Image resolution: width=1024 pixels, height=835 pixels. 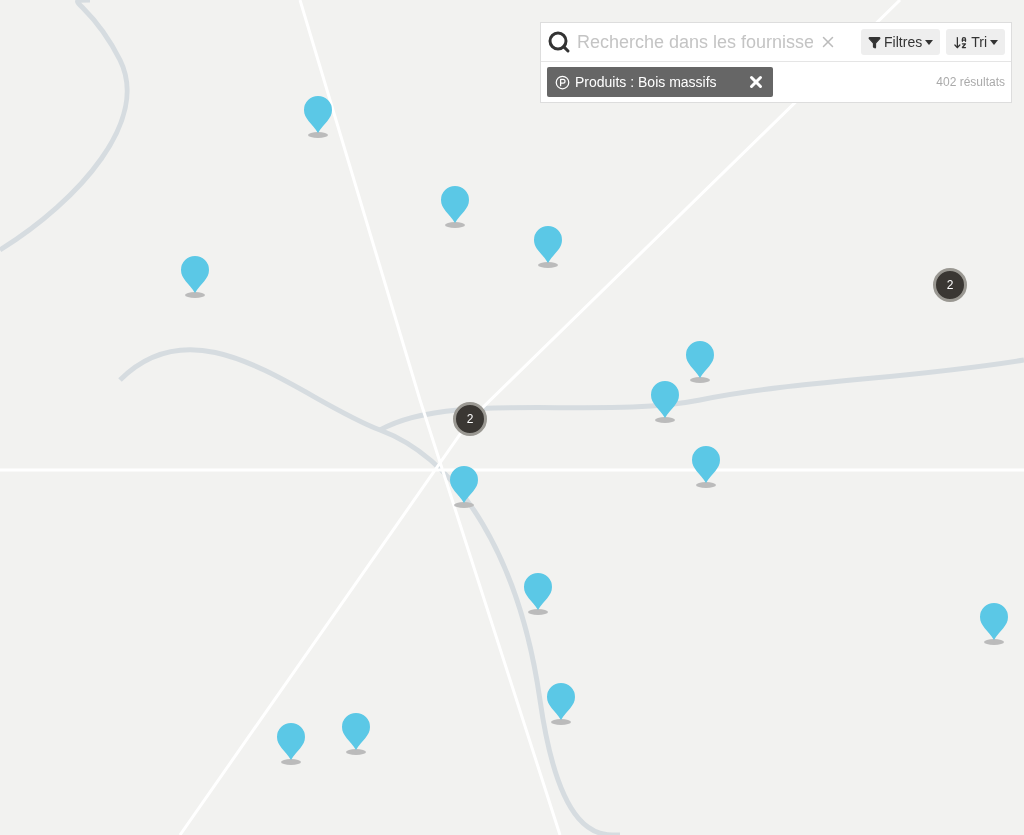 I want to click on filter-icon, so click(x=875, y=42).